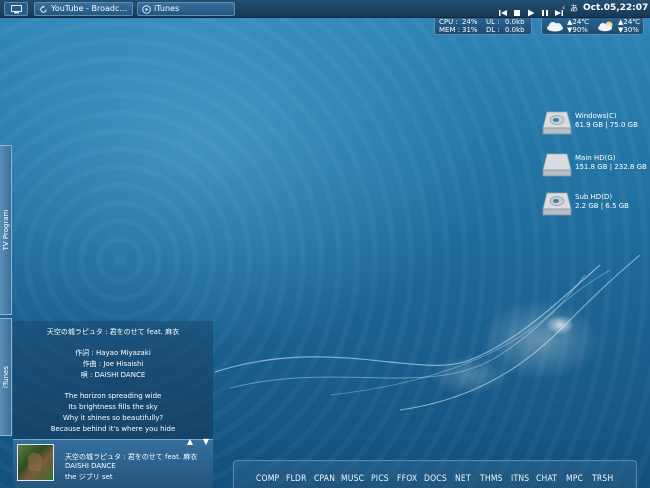  I want to click on previous-track-icon, so click(503, 9).